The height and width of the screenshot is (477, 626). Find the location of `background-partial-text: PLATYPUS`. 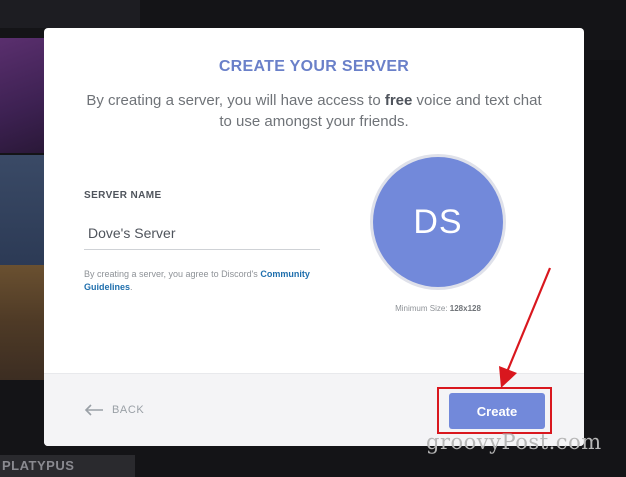

background-partial-text: PLATYPUS is located at coordinates (38, 465).